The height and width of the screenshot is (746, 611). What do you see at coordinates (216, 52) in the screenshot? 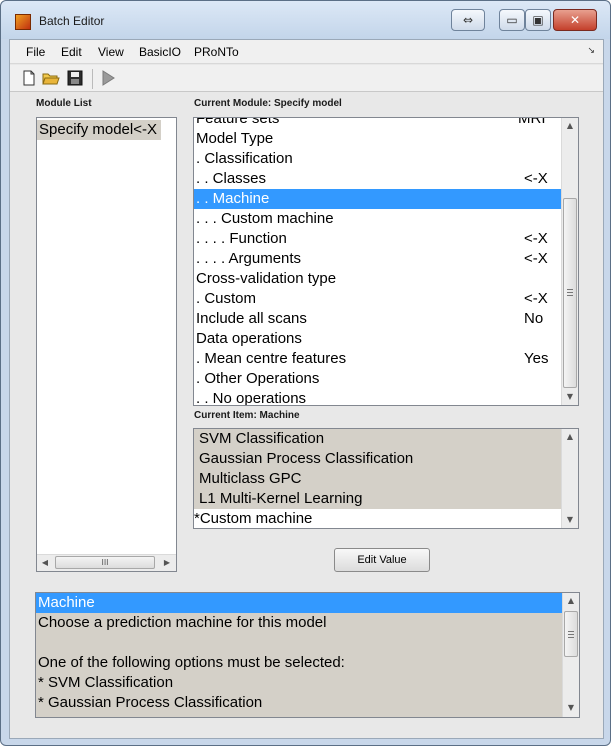
I see `menu-pronto: PRoNTo` at bounding box center [216, 52].